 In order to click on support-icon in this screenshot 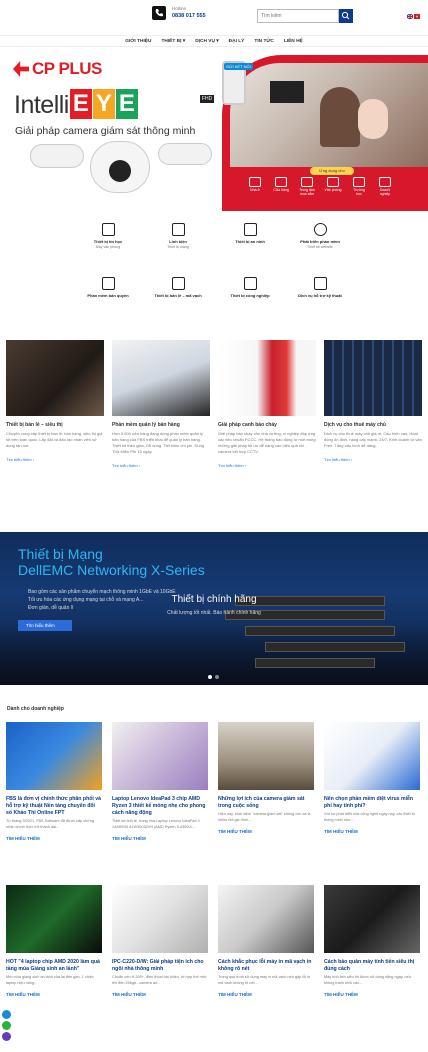, I will do `click(320, 283)`.